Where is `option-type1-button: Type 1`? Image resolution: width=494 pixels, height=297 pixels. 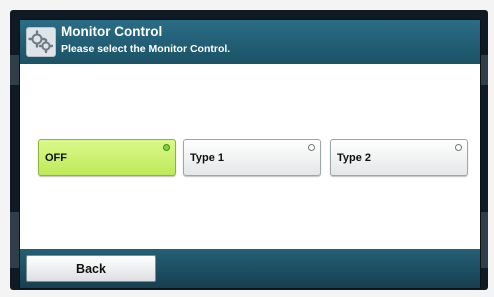
option-type1-button: Type 1 is located at coordinates (252, 157).